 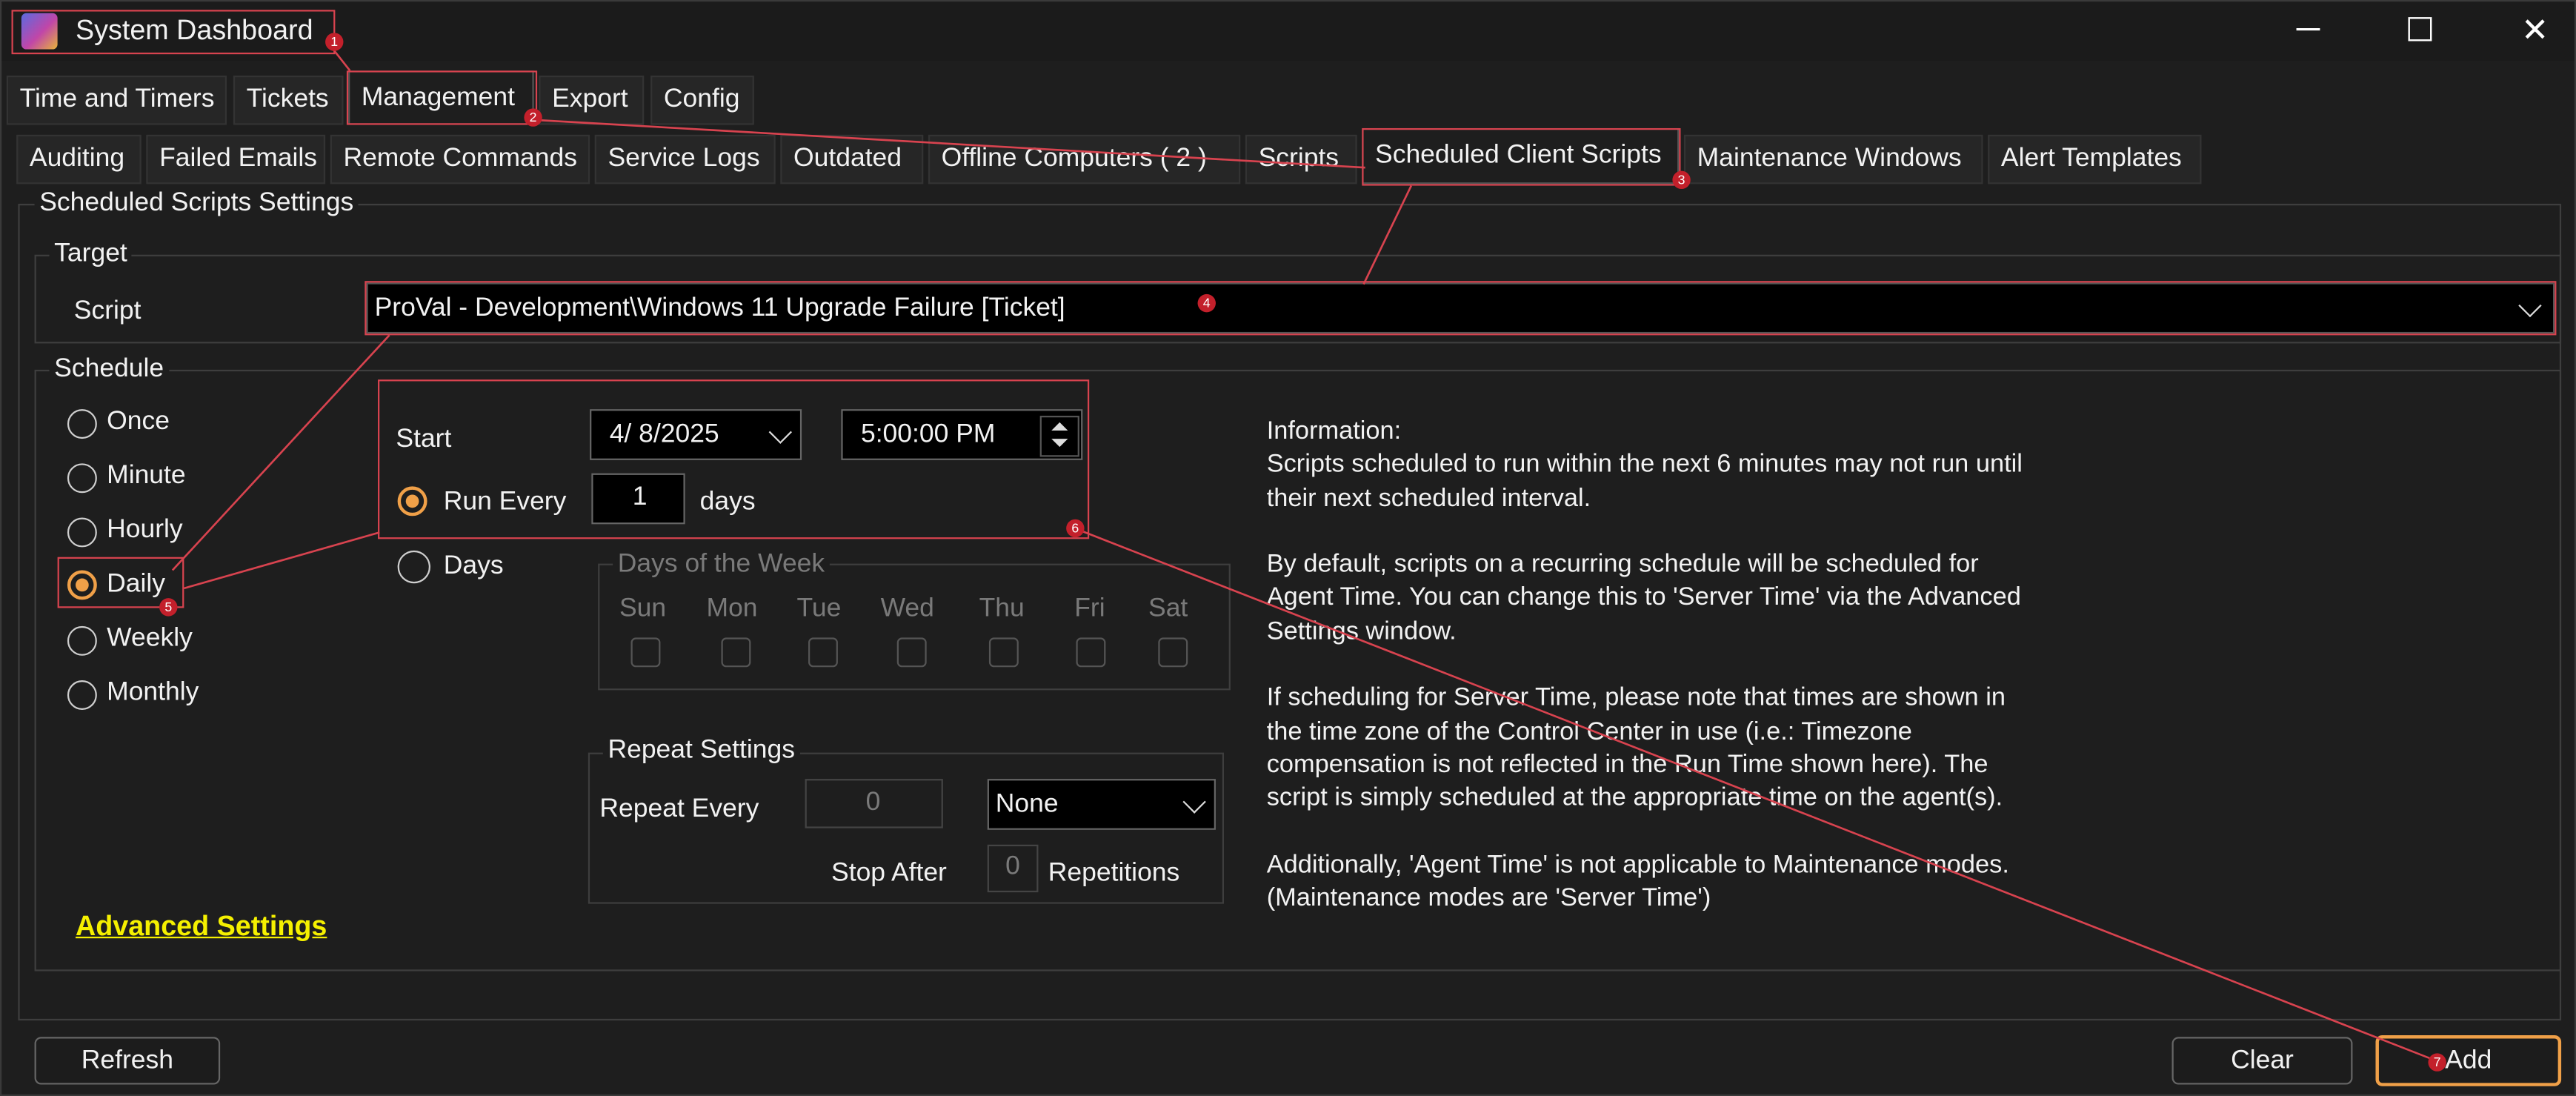 What do you see at coordinates (108, 311) in the screenshot?
I see `script-label: Script` at bounding box center [108, 311].